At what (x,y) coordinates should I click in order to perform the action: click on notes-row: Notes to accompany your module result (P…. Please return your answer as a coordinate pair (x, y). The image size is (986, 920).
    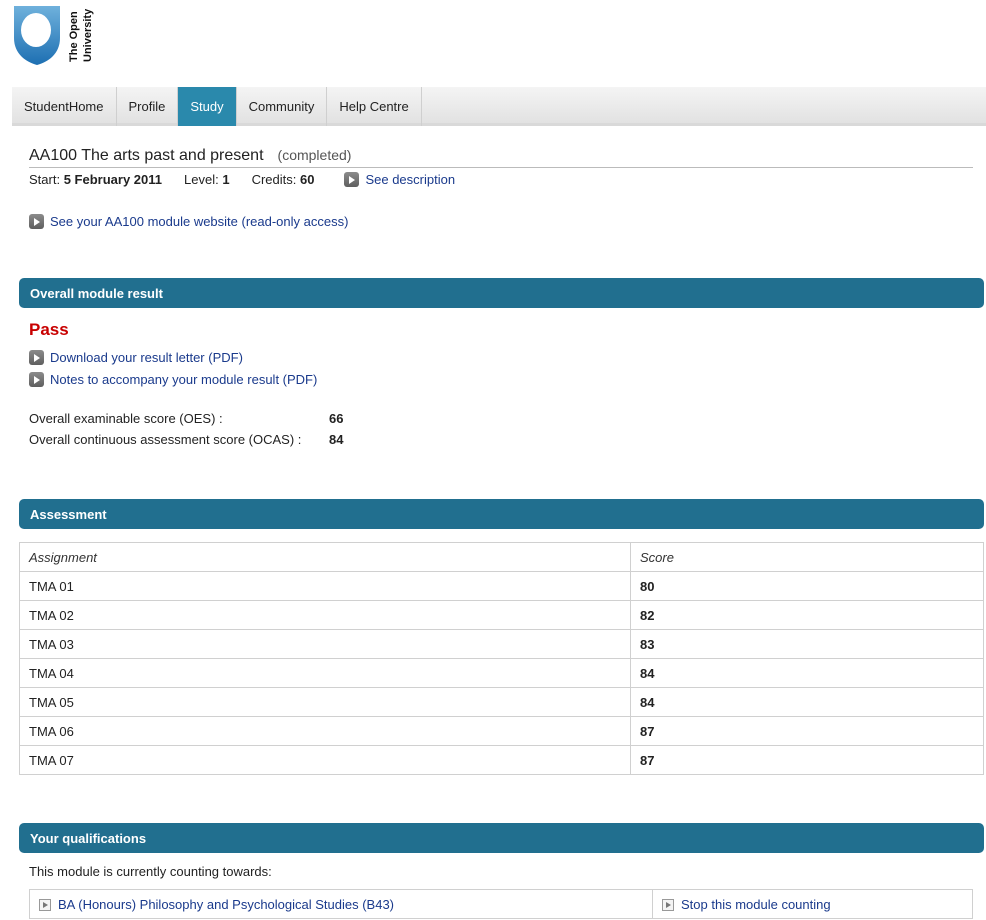
    Looking at the image, I should click on (173, 379).